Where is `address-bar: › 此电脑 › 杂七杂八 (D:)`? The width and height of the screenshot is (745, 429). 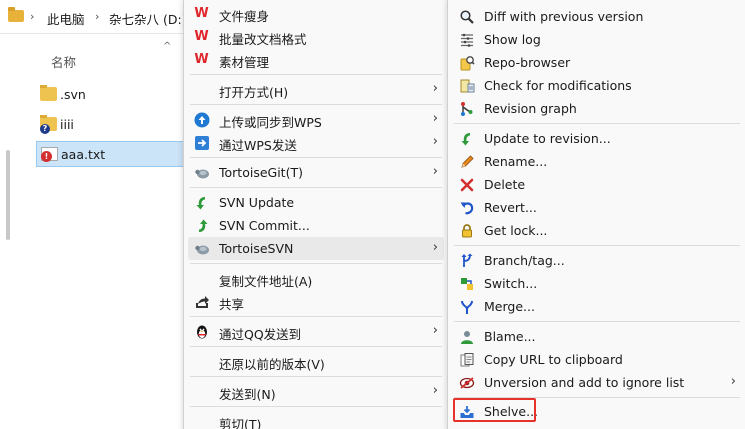
address-bar: › 此电脑 › 杂七杂八 (D:) is located at coordinates (95, 17).